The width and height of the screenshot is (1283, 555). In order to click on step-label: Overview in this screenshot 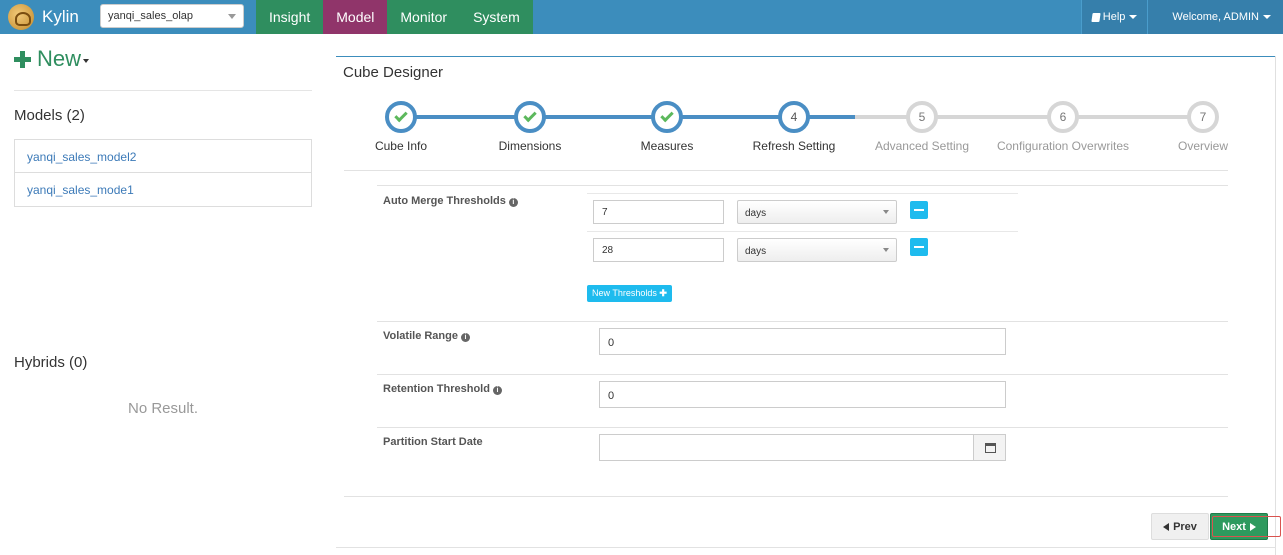, I will do `click(1202, 146)`.